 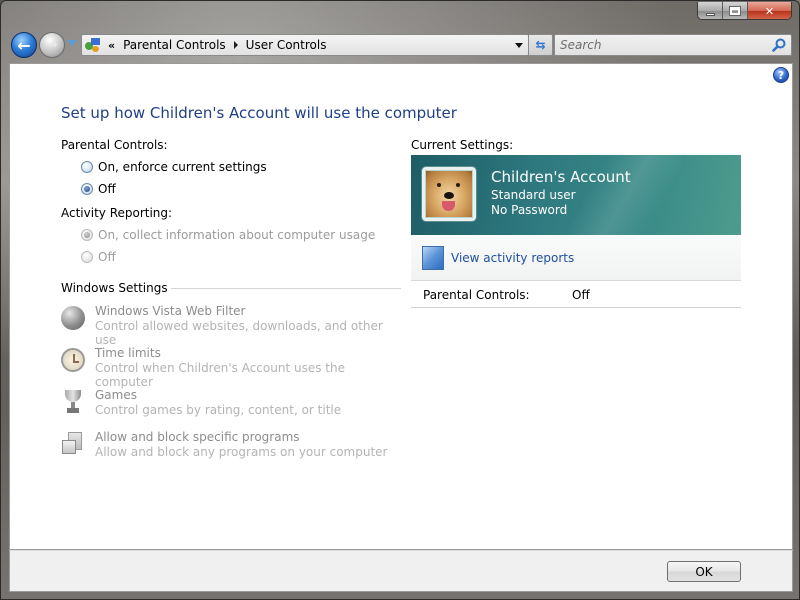 I want to click on search-icon, so click(x=779, y=45).